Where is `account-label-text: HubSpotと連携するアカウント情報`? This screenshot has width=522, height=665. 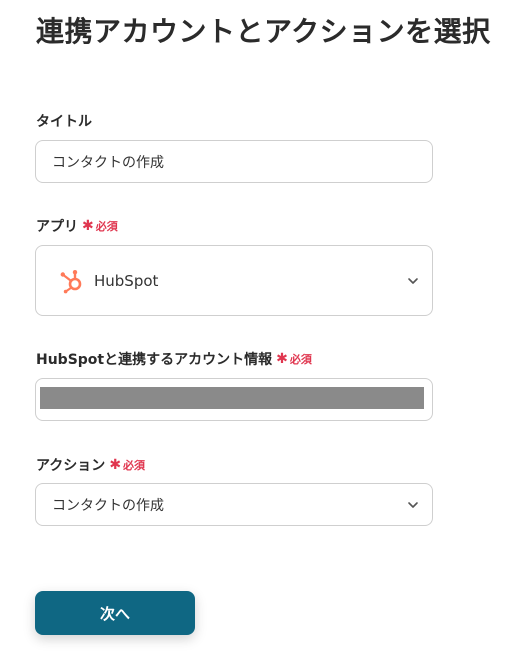 account-label-text: HubSpotと連携するアカウント情報 is located at coordinates (154, 360).